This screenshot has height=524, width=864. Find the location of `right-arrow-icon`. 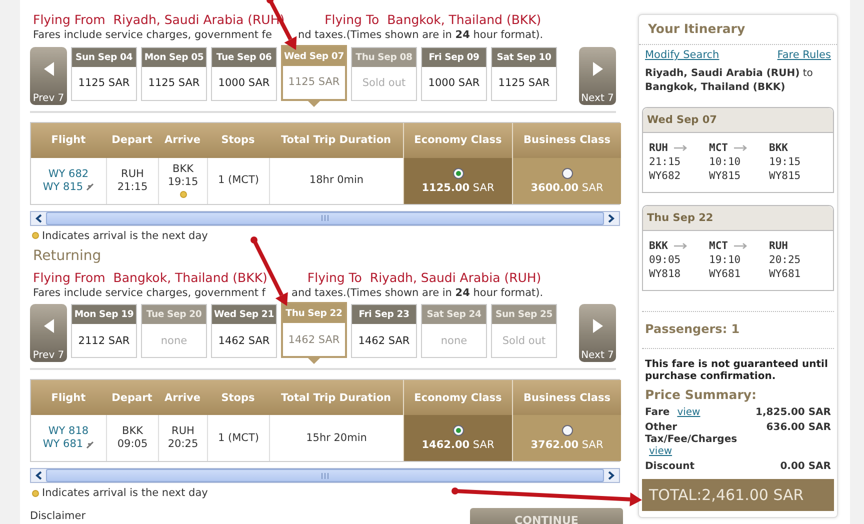

right-arrow-icon is located at coordinates (681, 148).